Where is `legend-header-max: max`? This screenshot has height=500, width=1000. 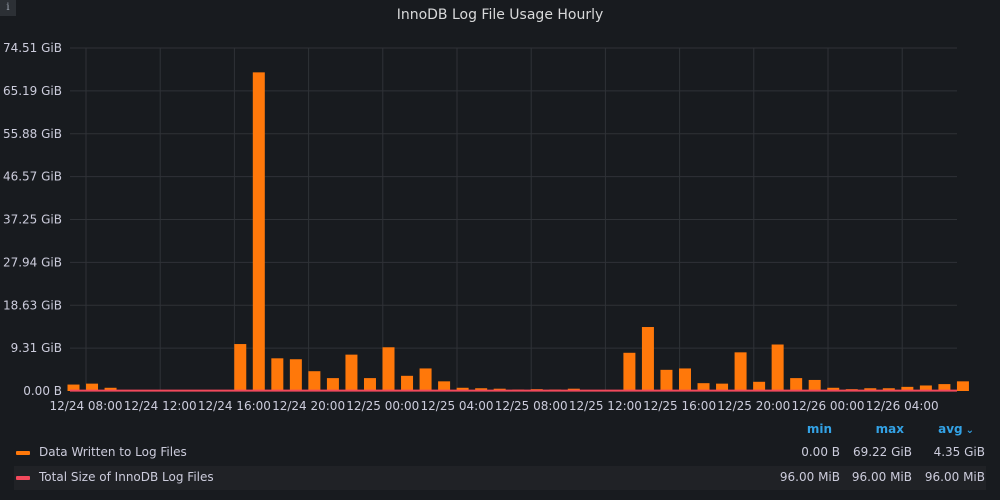
legend-header-max: max is located at coordinates (879, 430).